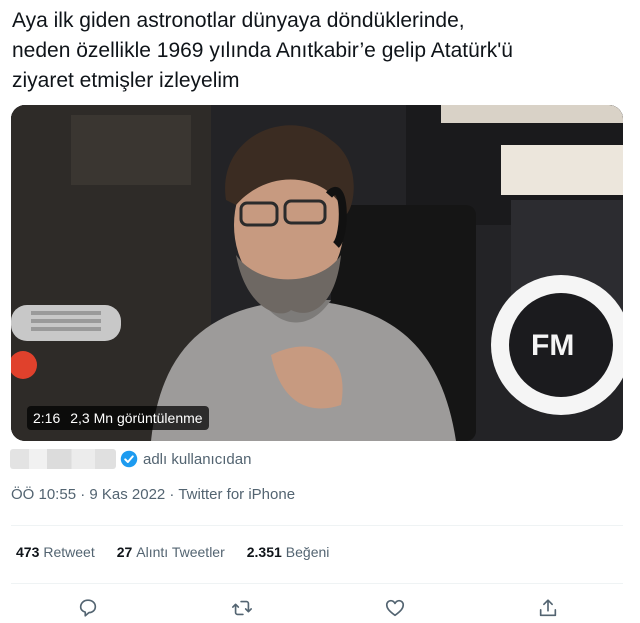  Describe the element at coordinates (307, 552) in the screenshot. I see `like-label: Beğeni` at that location.